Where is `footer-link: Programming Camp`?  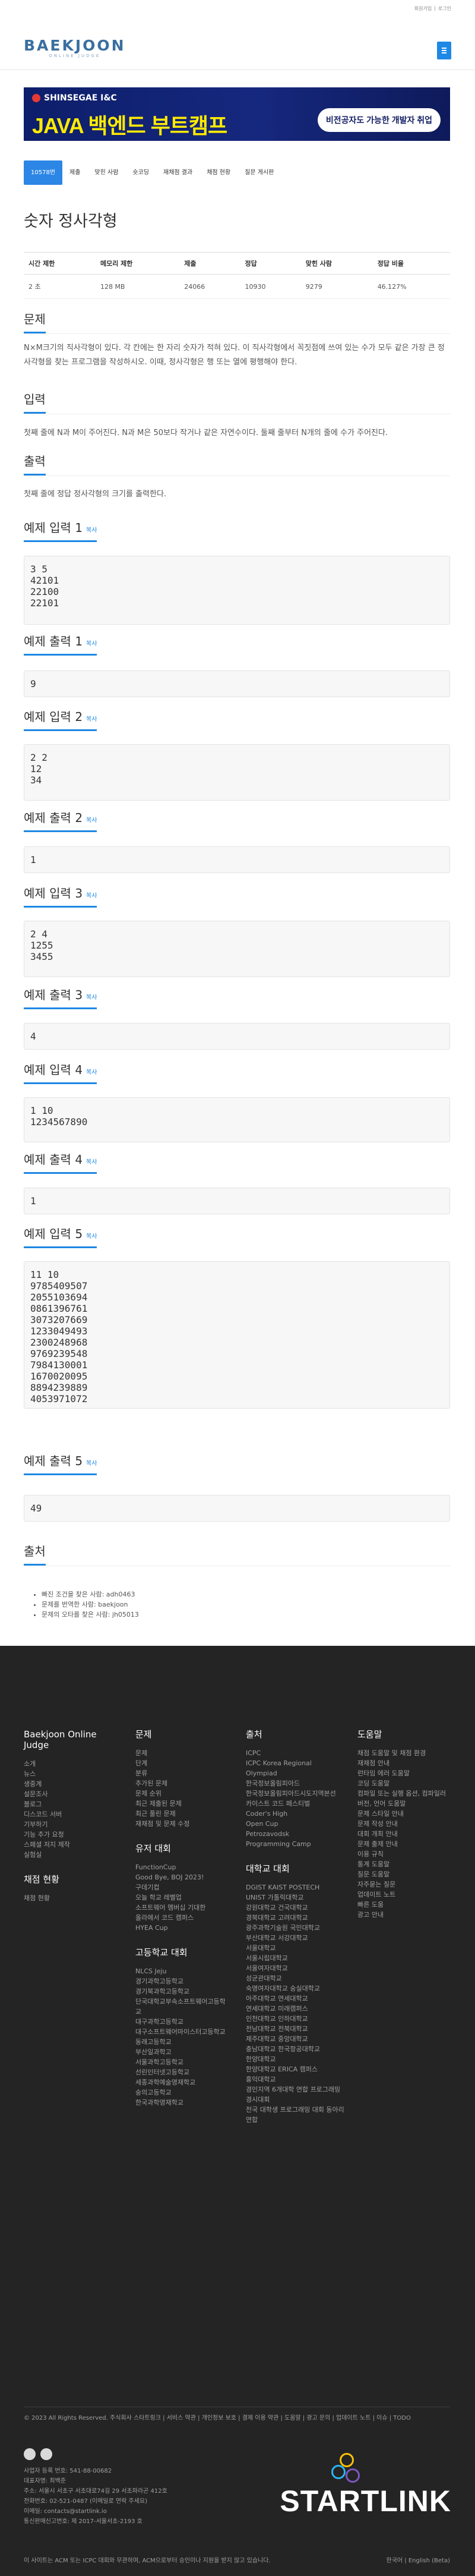
footer-link: Programming Camp is located at coordinates (296, 1844).